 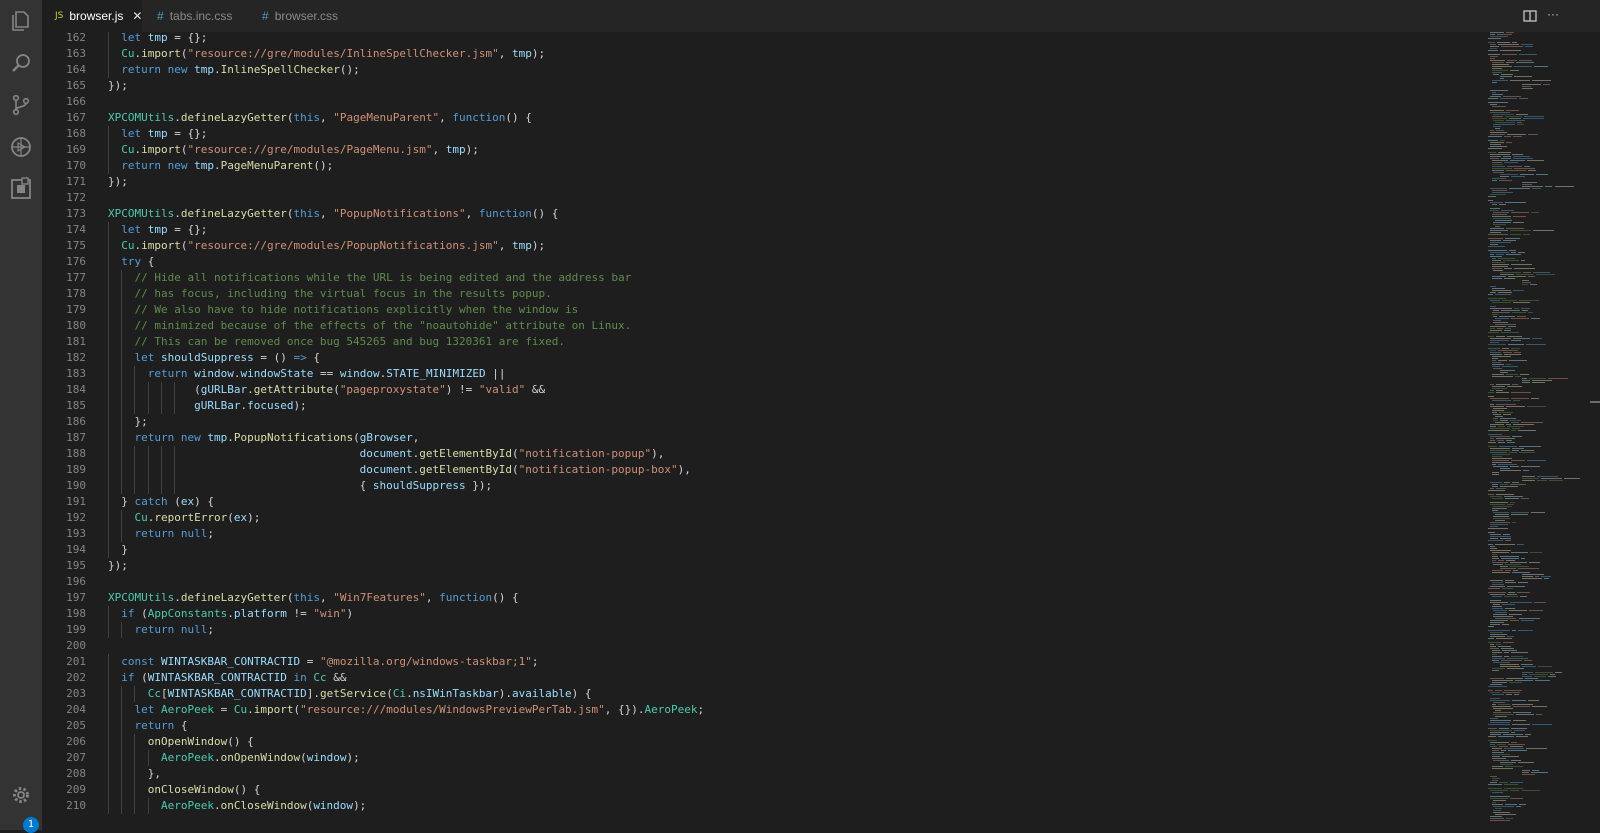 I want to click on settings-badge: 1, so click(x=31, y=825).